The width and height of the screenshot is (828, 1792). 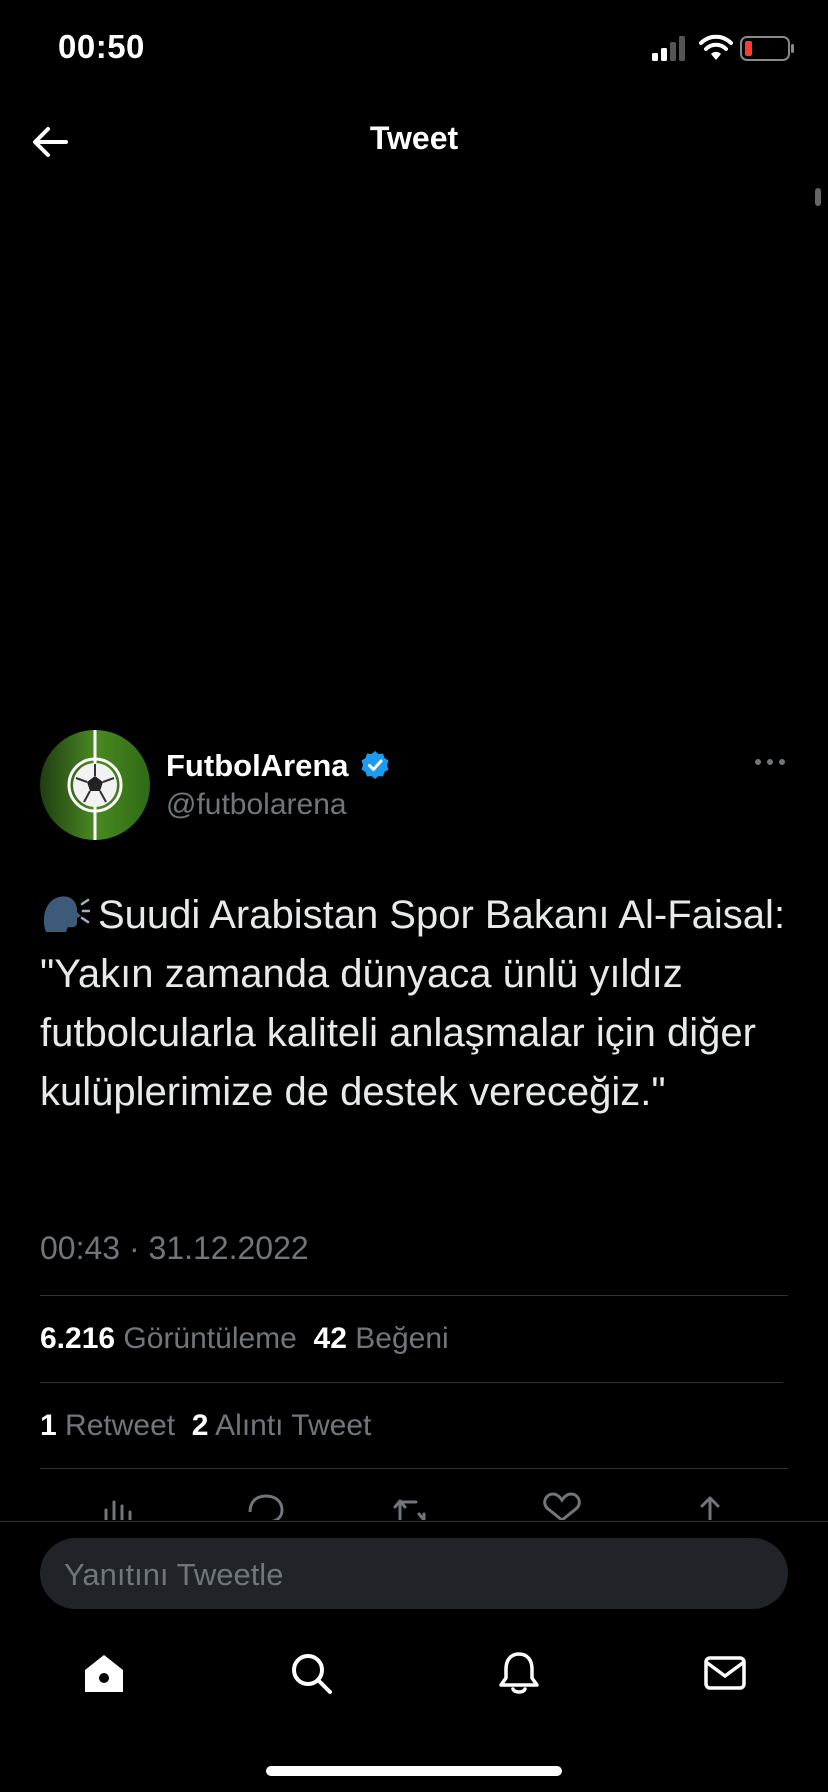 What do you see at coordinates (78, 1338) in the screenshot?
I see `views-count: 6.216` at bounding box center [78, 1338].